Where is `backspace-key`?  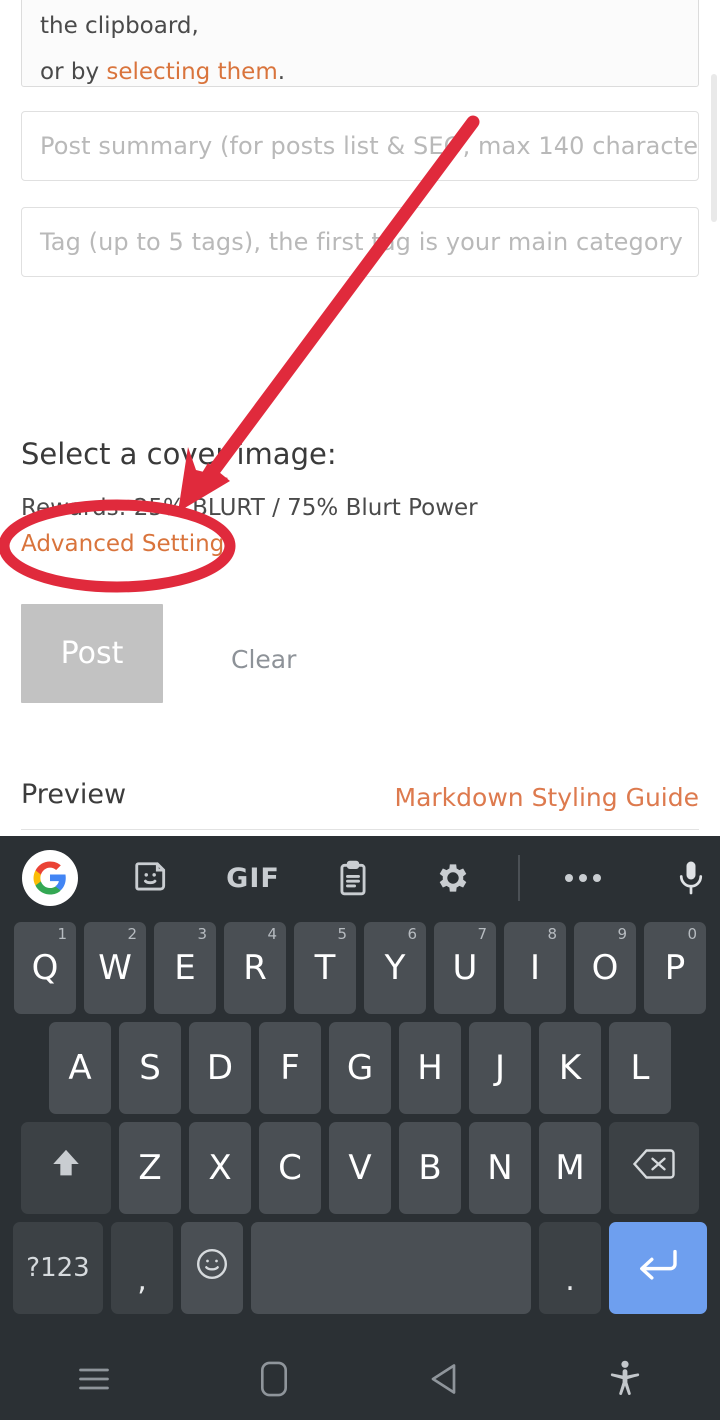
backspace-key is located at coordinates (654, 1168).